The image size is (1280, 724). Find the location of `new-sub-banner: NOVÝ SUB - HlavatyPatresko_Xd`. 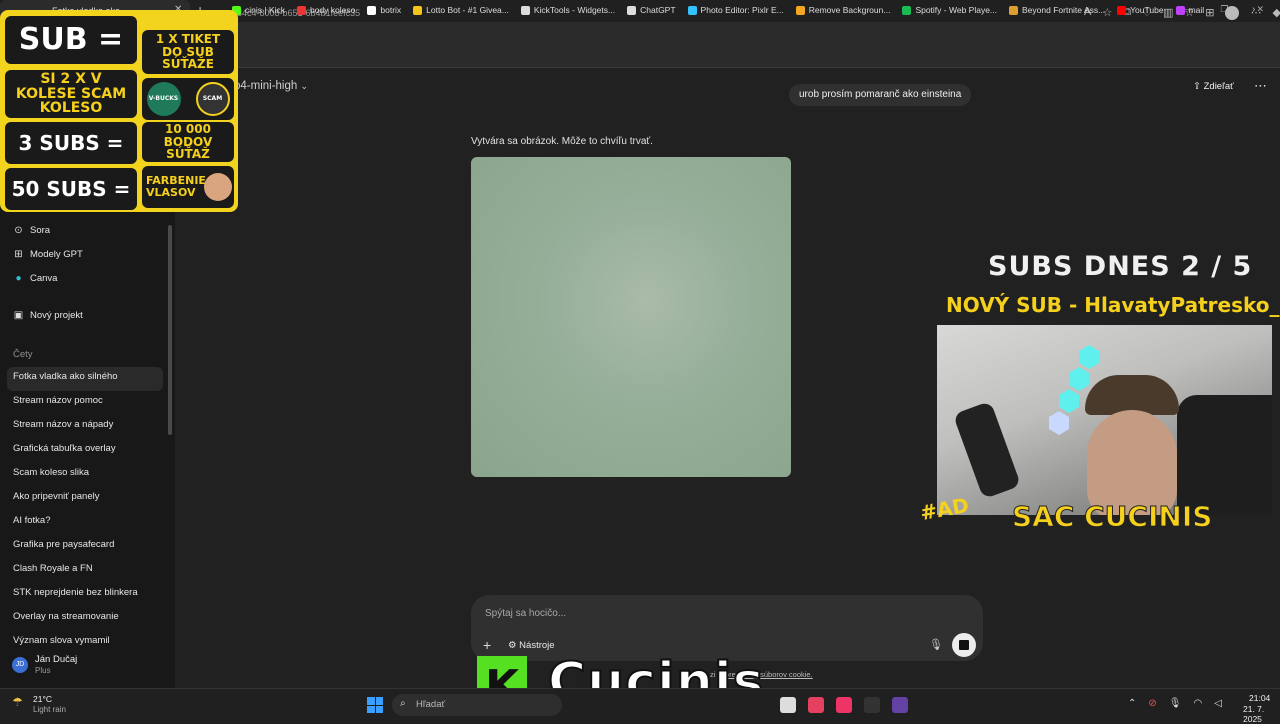

new-sub-banner: NOVÝ SUB - HlavatyPatresko_Xd is located at coordinates (1113, 305).